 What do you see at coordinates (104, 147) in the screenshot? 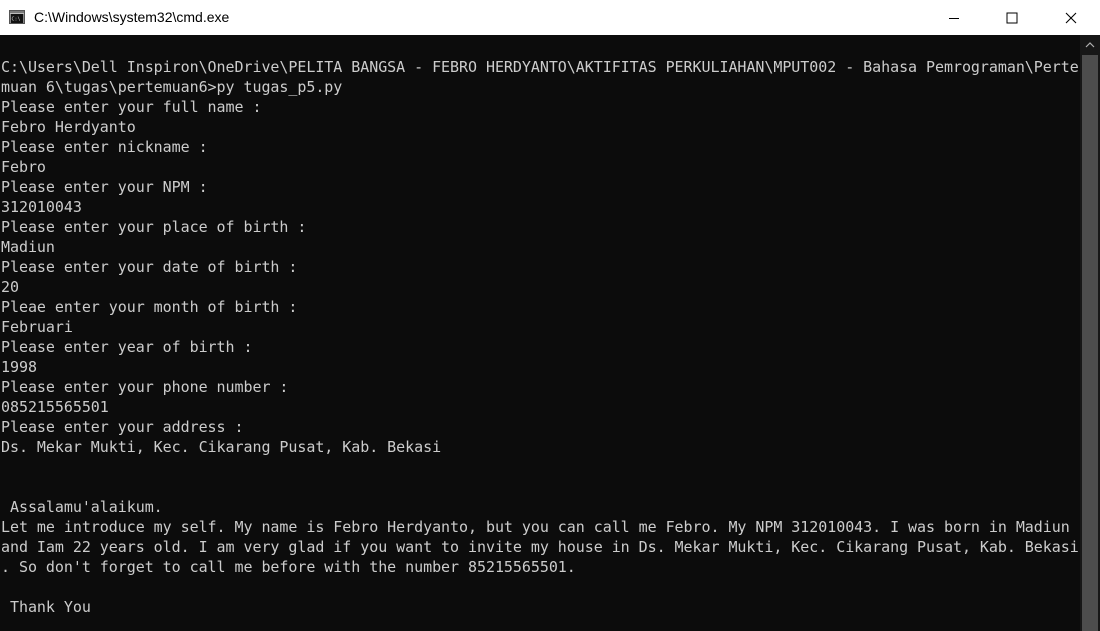
I see `console-line: Please enter nickname :` at bounding box center [104, 147].